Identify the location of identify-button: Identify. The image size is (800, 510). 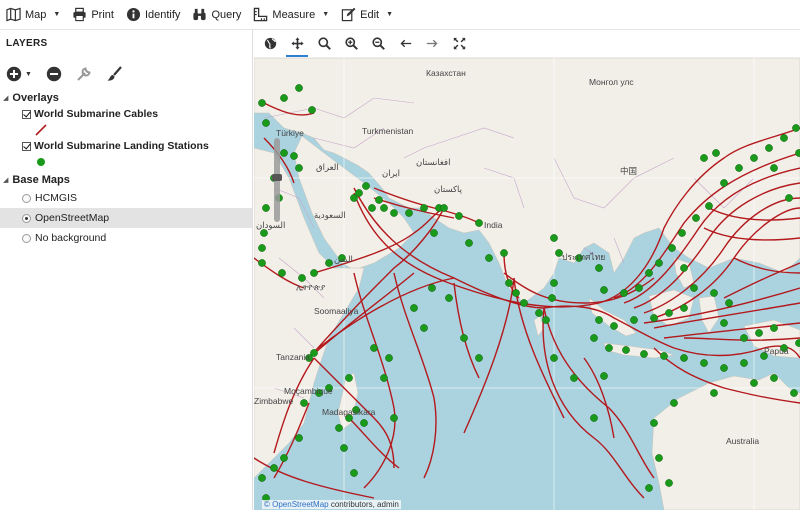
(153, 15).